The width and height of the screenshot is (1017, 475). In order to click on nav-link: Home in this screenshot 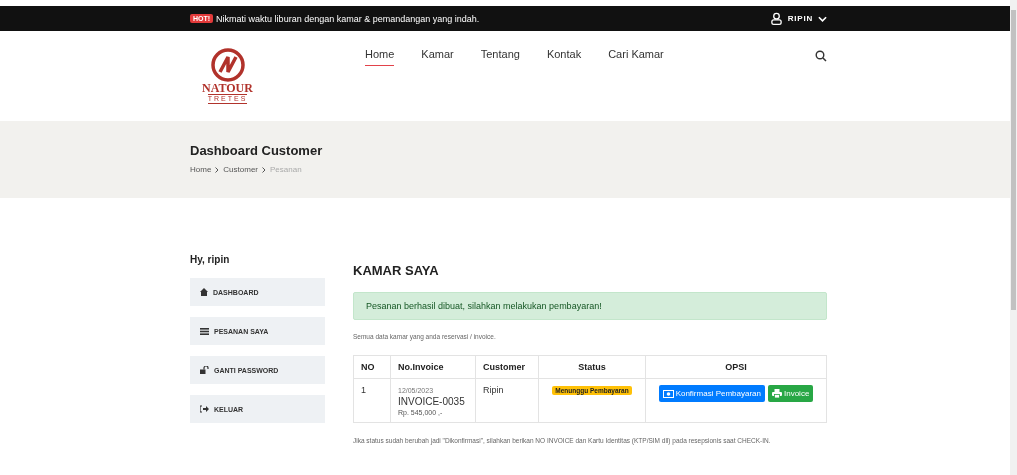, I will do `click(380, 57)`.